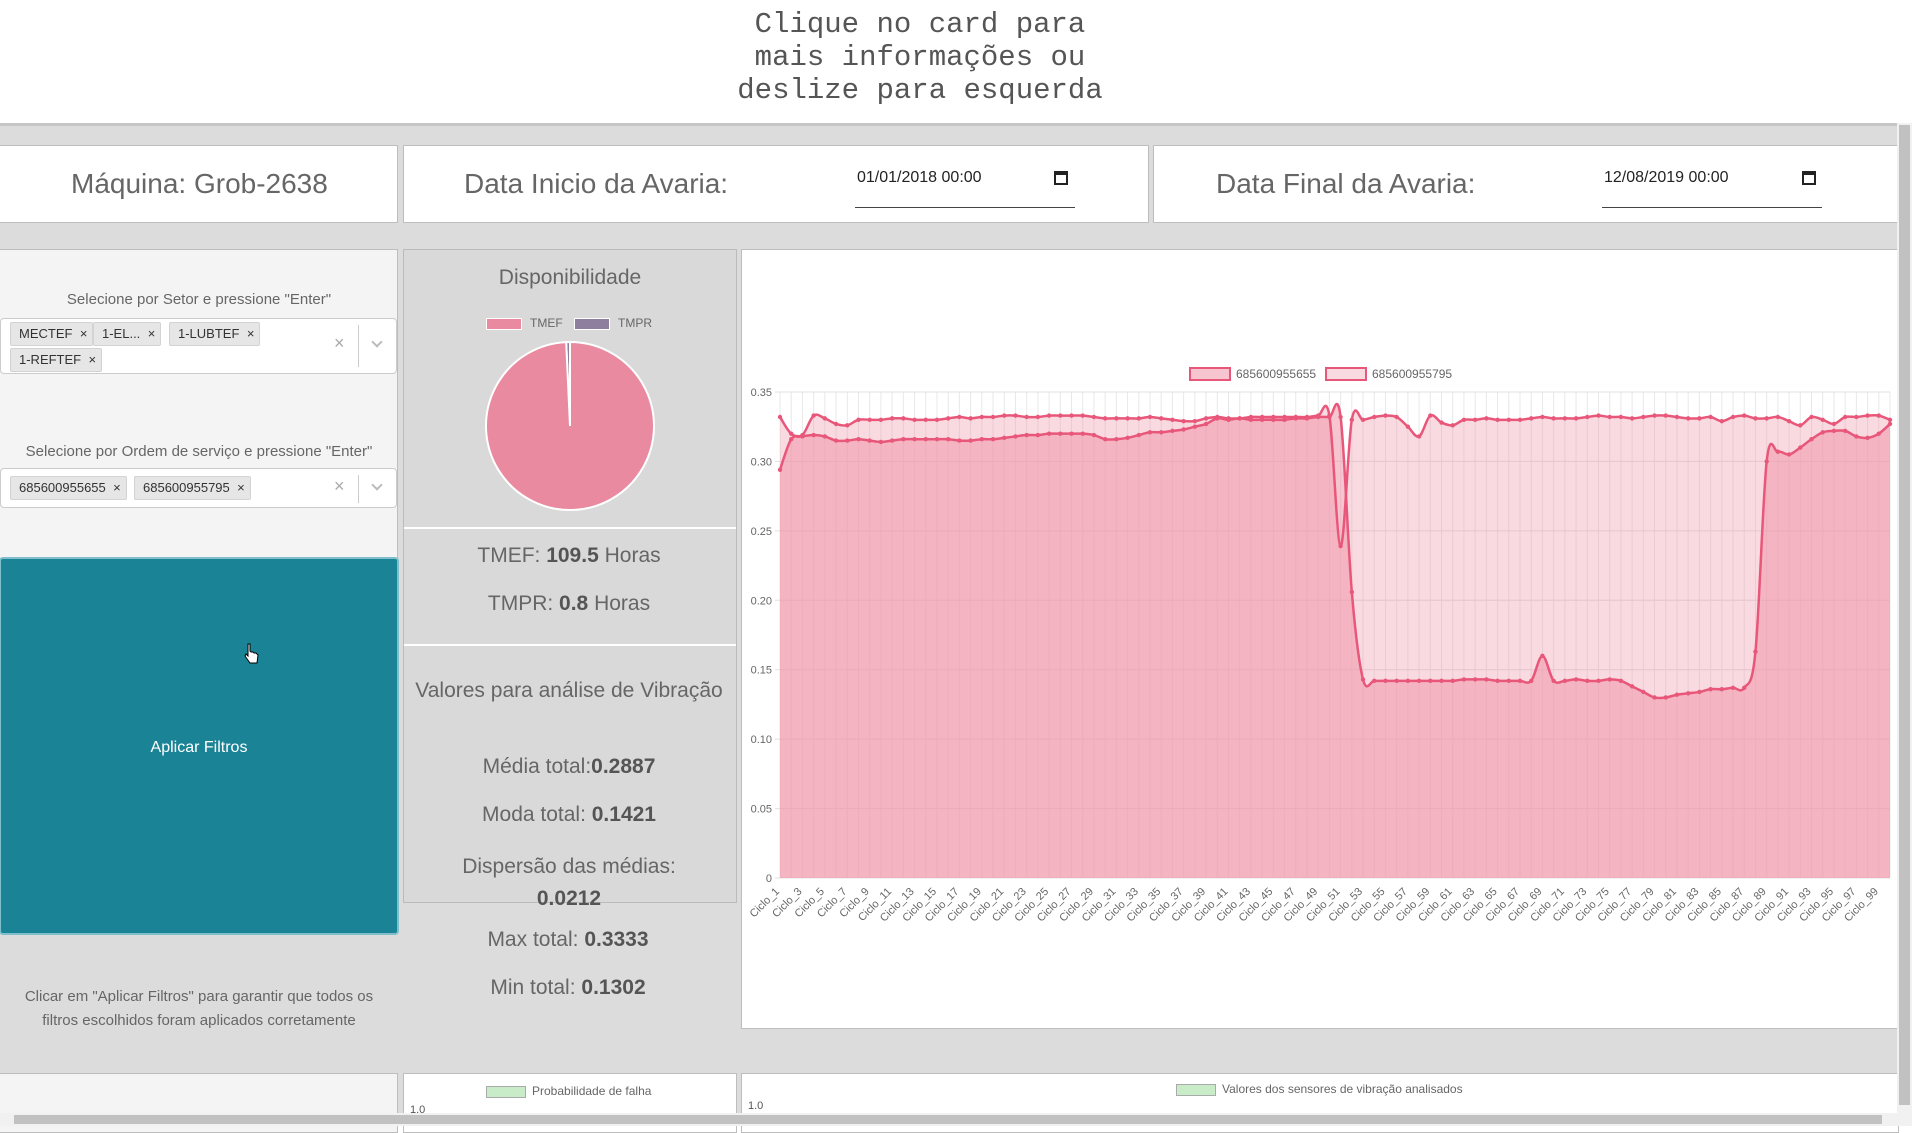 This screenshot has width=1912, height=1133. I want to click on tmef-legend-label: TMEF, so click(546, 323).